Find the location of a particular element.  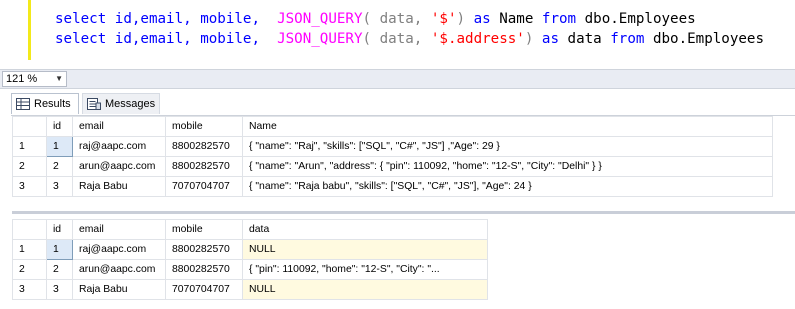

table-row: 1 1 raj@aapc.com 8800282570 NULL is located at coordinates (250, 249).